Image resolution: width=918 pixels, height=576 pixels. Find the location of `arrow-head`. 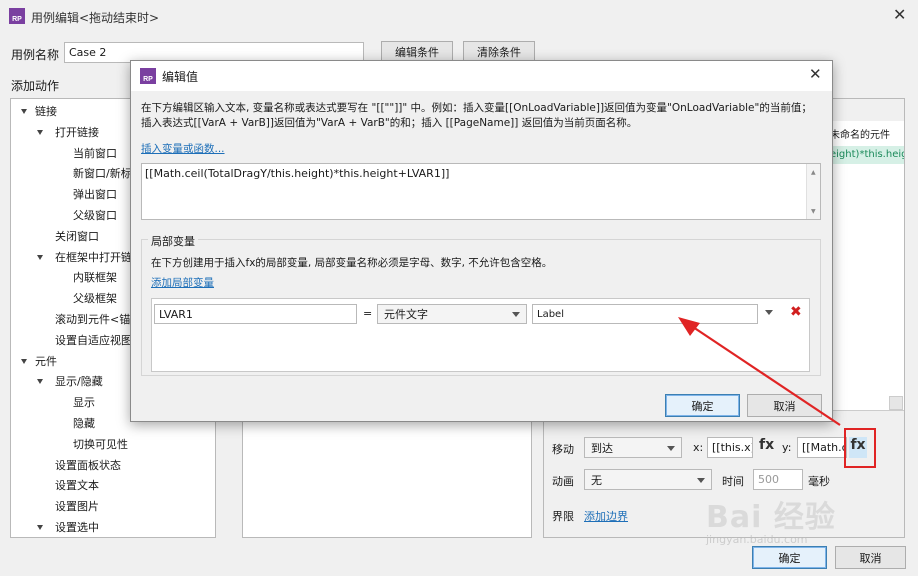

arrow-head is located at coordinates (689, 326).